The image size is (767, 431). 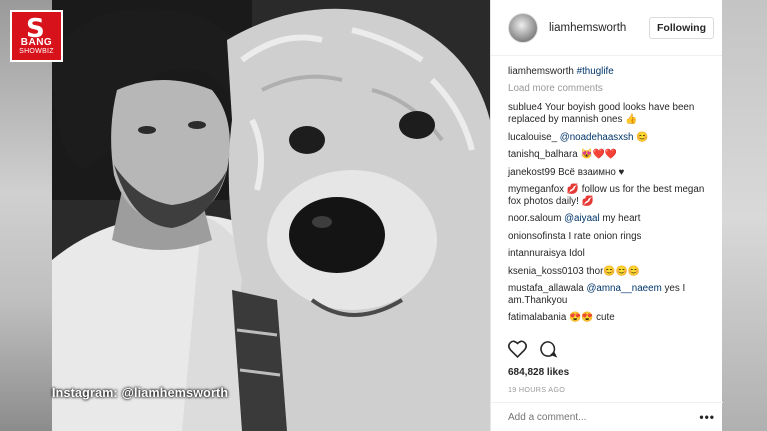 I want to click on post-header: liamhemsworth Following, so click(x=606, y=28).